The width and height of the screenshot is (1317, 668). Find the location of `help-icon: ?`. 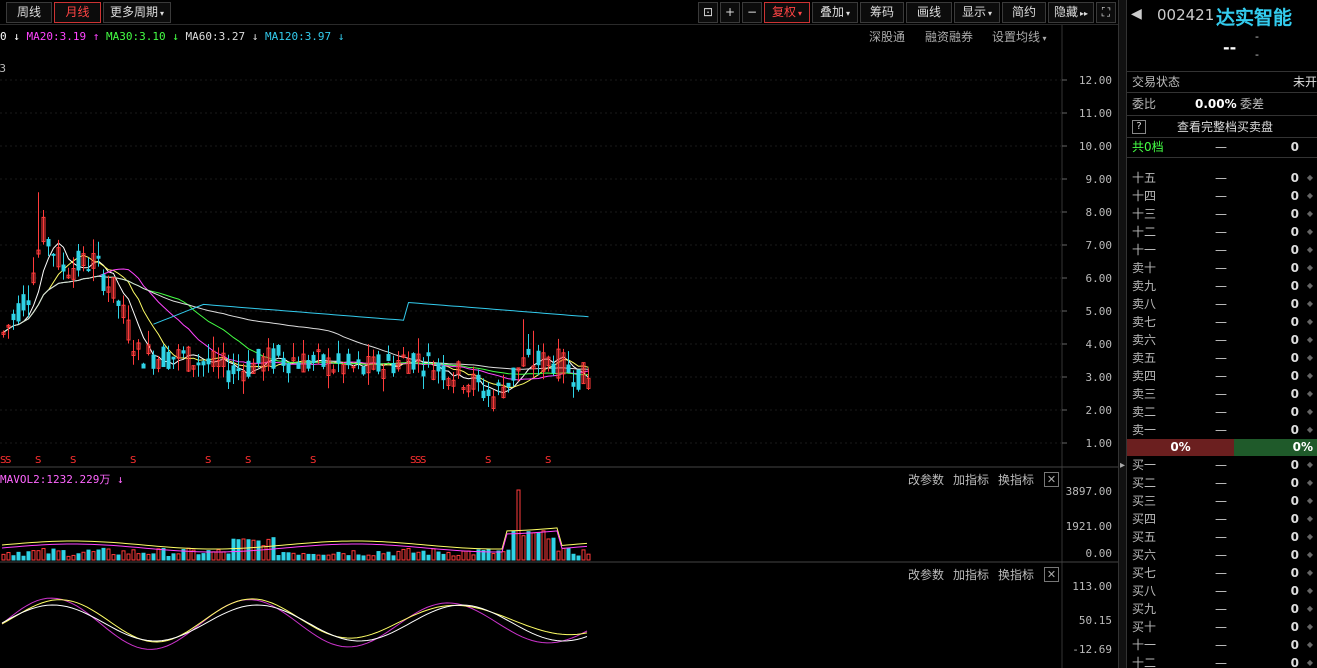

help-icon: ? is located at coordinates (1139, 127).